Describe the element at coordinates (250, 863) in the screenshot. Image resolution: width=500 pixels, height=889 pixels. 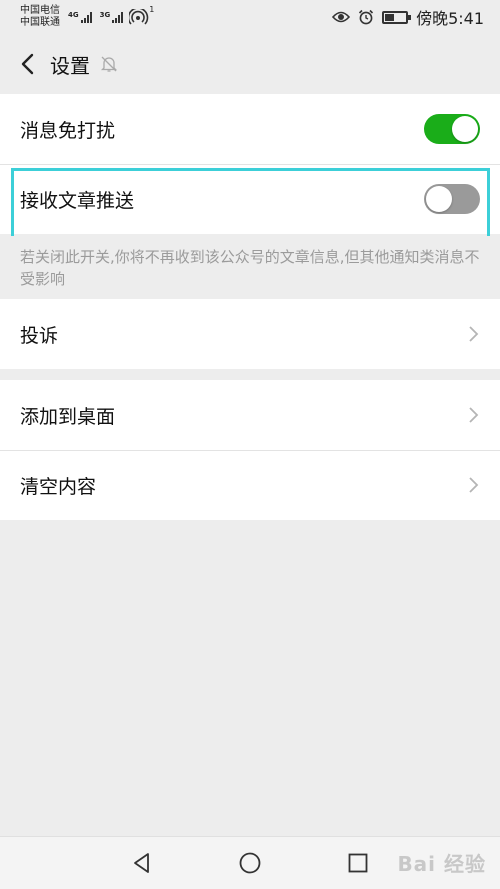
I see `home-circle-icon` at that location.